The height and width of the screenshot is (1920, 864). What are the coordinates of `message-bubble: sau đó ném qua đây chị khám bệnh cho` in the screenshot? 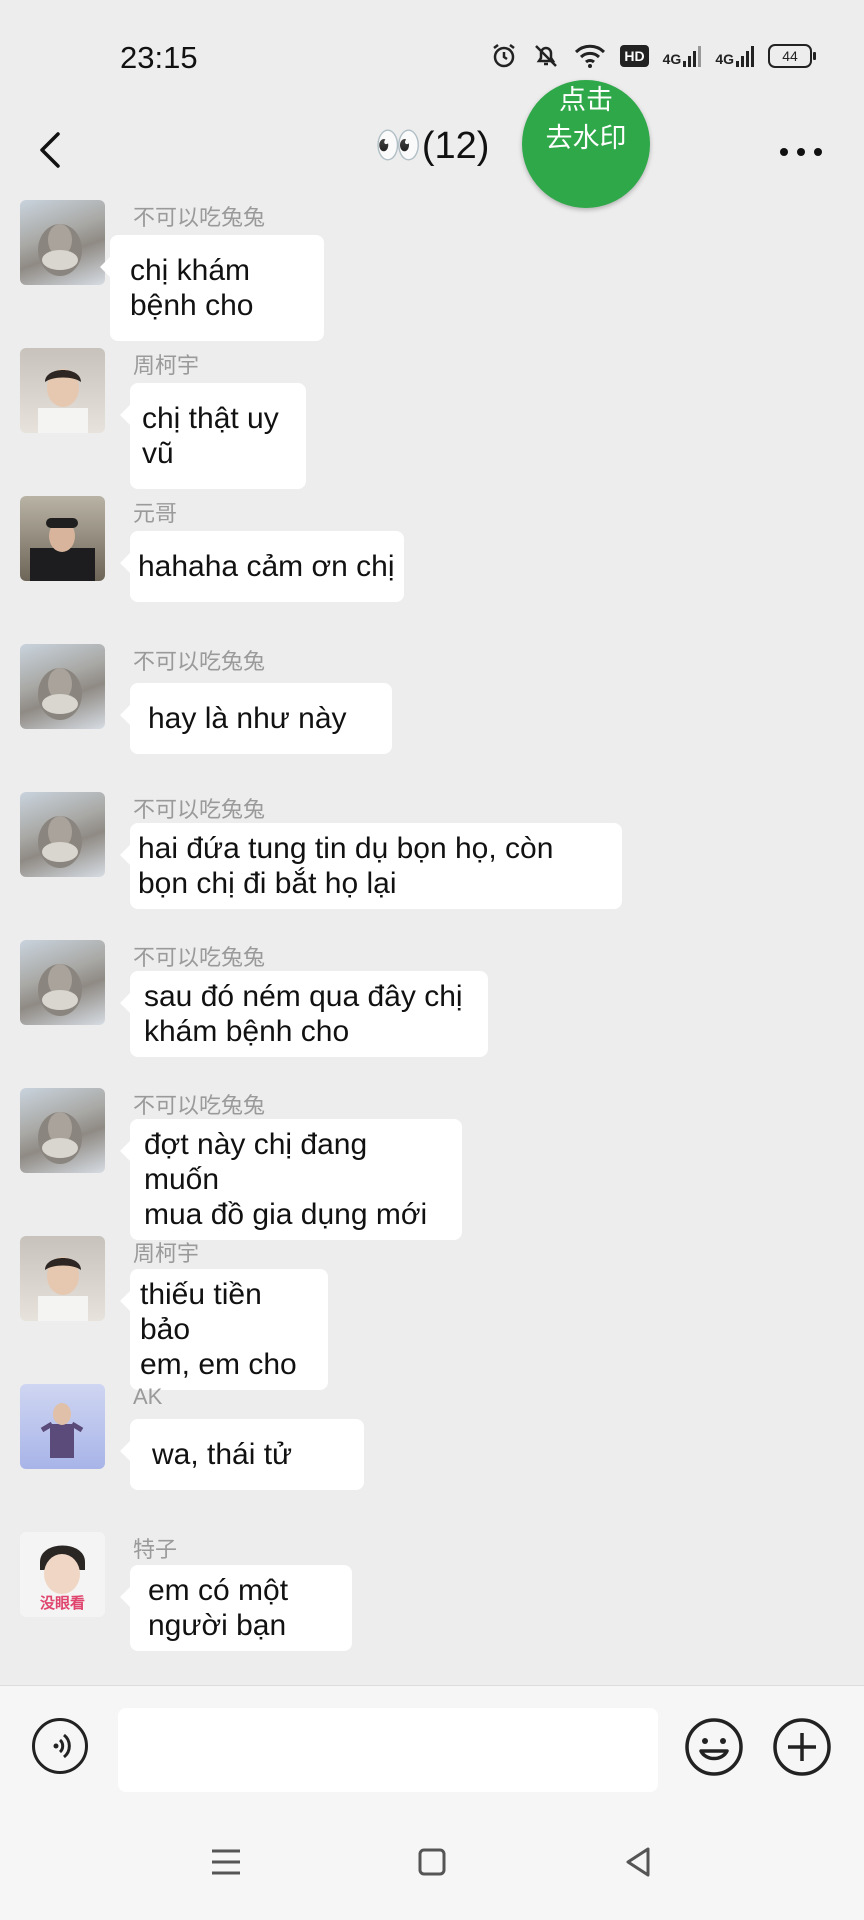 It's located at (304, 1014).